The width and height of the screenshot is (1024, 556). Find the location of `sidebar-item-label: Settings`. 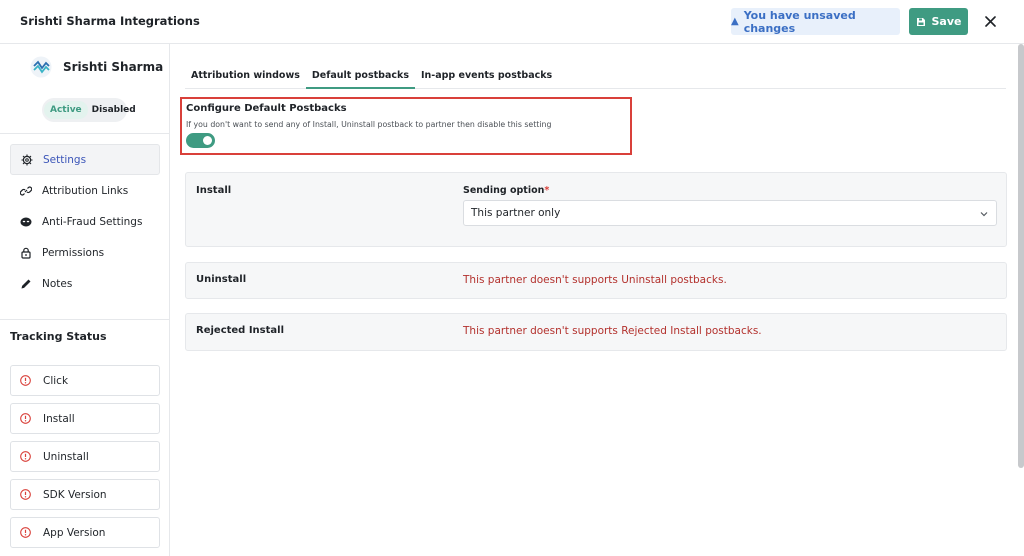

sidebar-item-label: Settings is located at coordinates (65, 159).